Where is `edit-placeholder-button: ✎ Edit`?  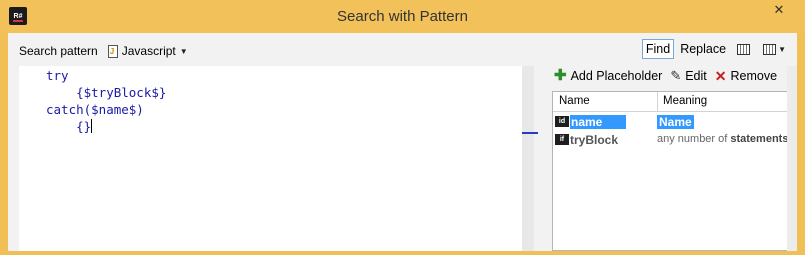
edit-placeholder-button: ✎ Edit is located at coordinates (688, 76).